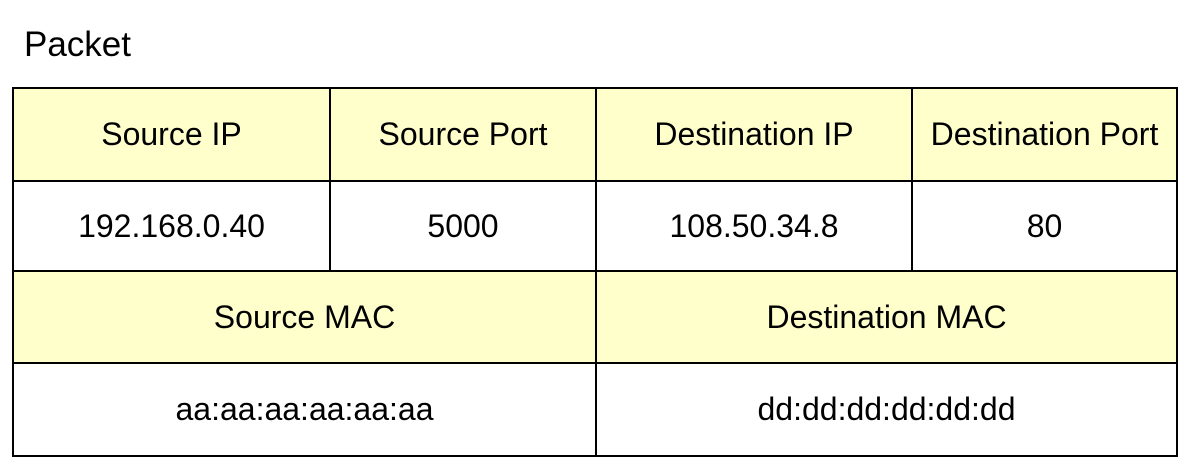 This screenshot has height=470, width=1194. I want to click on value-source-ip: 192.168.0.40, so click(171, 226).